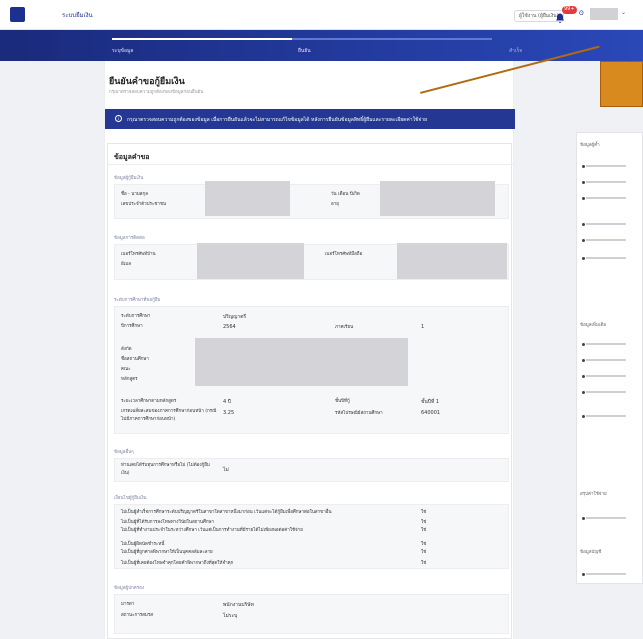 This screenshot has height=639, width=643. I want to click on condition-4: ไม่เป็นผู้ผิดนัดชำระหนี้, so click(143, 544).